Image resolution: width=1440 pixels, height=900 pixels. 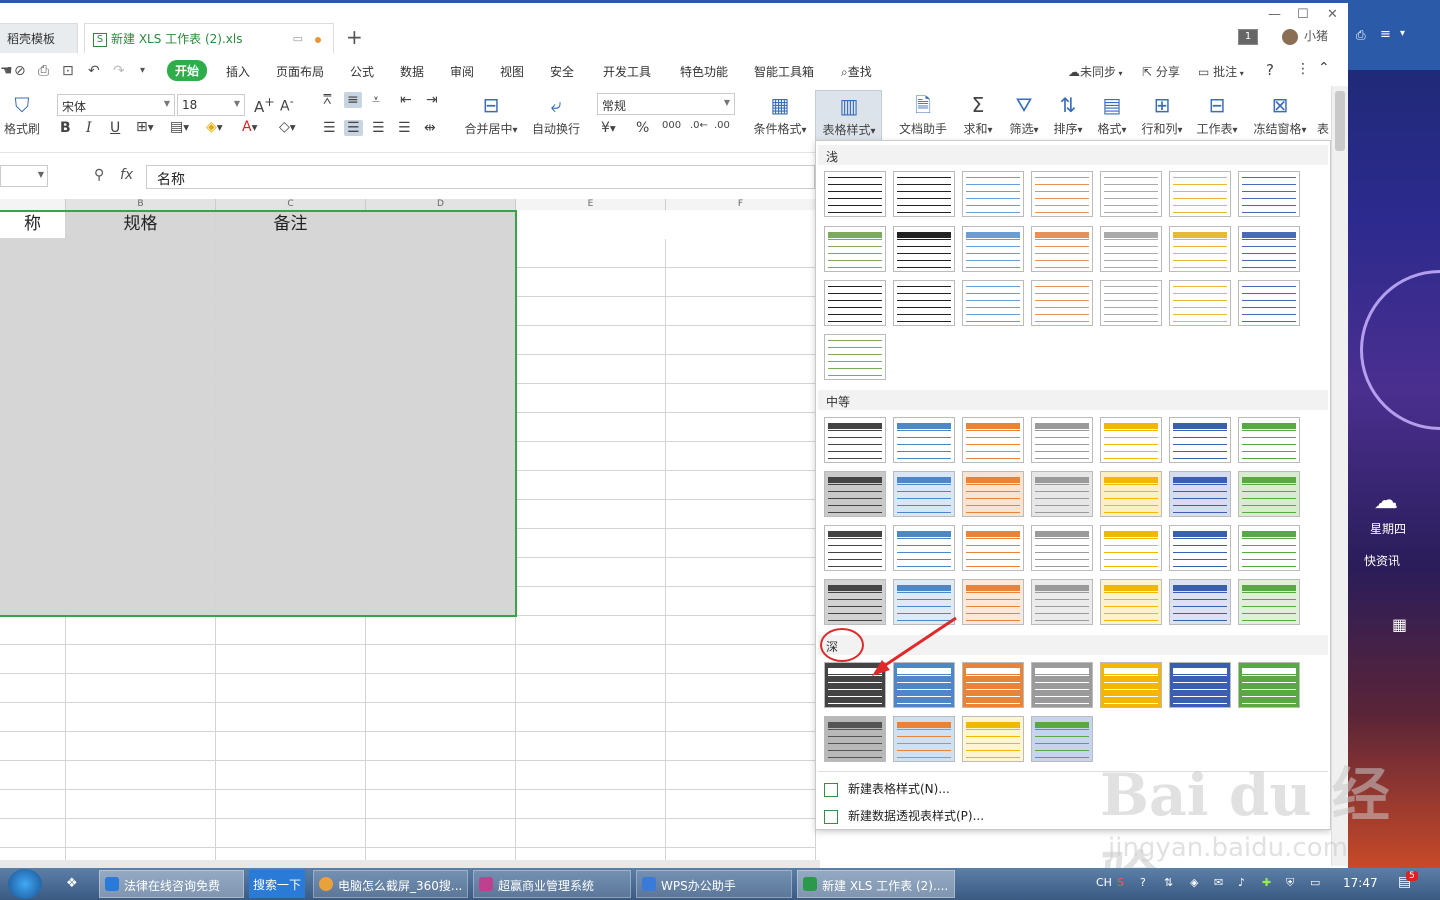 What do you see at coordinates (287, 127) in the screenshot?
I see `eraser-icon: ◇▾` at bounding box center [287, 127].